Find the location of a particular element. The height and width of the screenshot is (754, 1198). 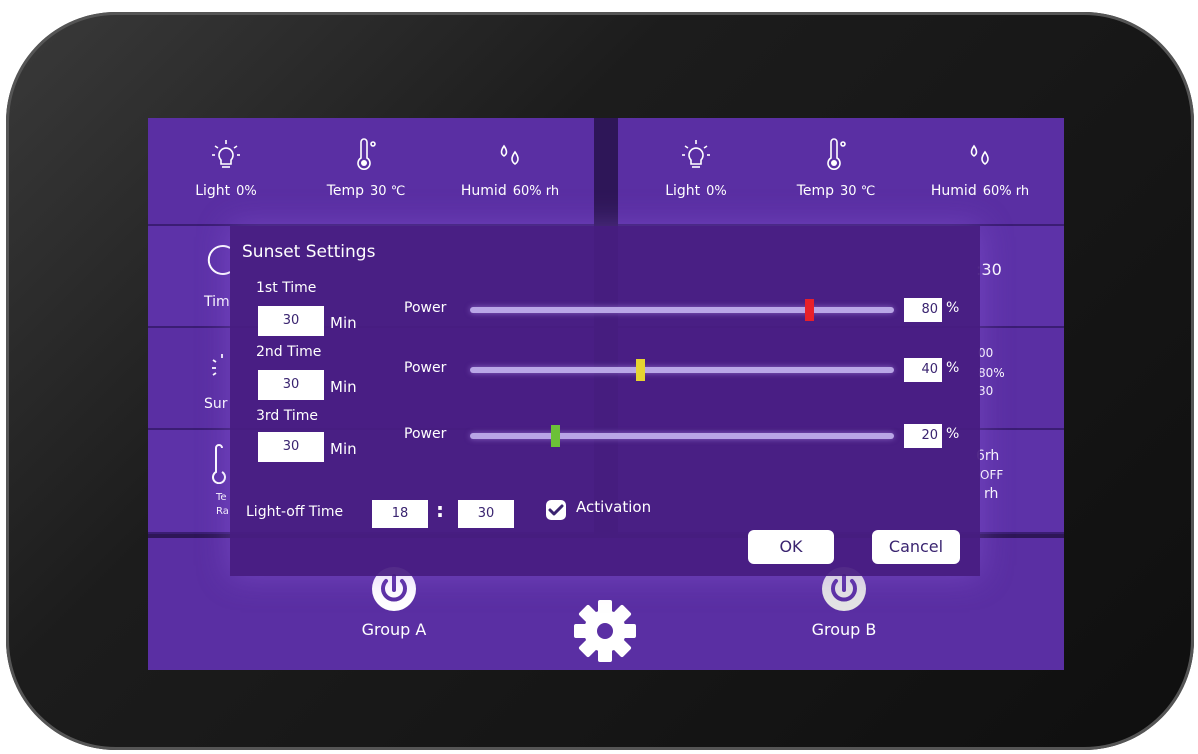

right-range-text-c: rh is located at coordinates (991, 494).